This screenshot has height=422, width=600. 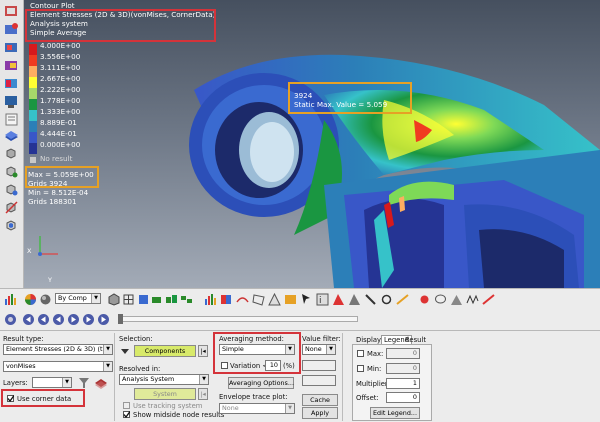 What do you see at coordinates (78, 298) in the screenshot?
I see `display-mode-select: By Comp ▼` at bounding box center [78, 298].